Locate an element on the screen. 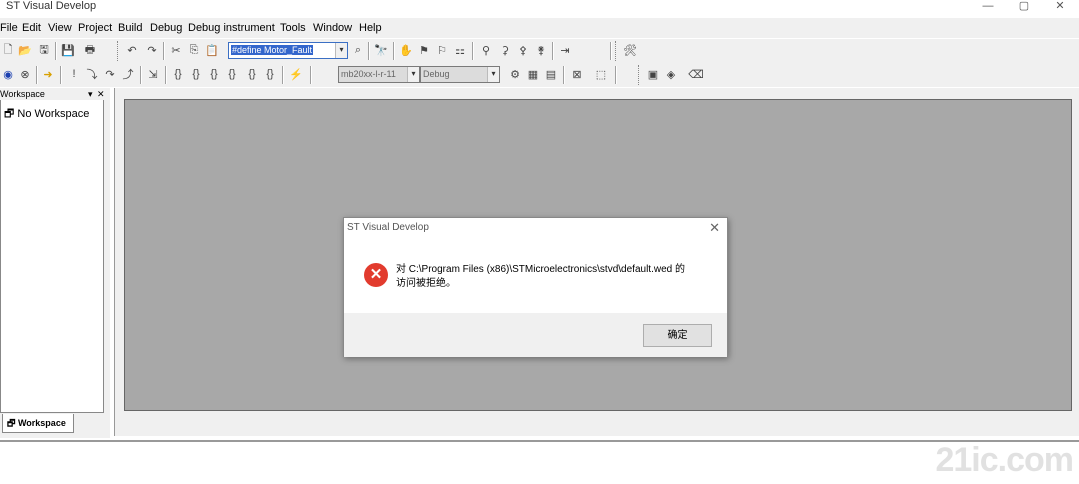 The height and width of the screenshot is (484, 1079). menu-edit: Edit is located at coordinates (31, 28).